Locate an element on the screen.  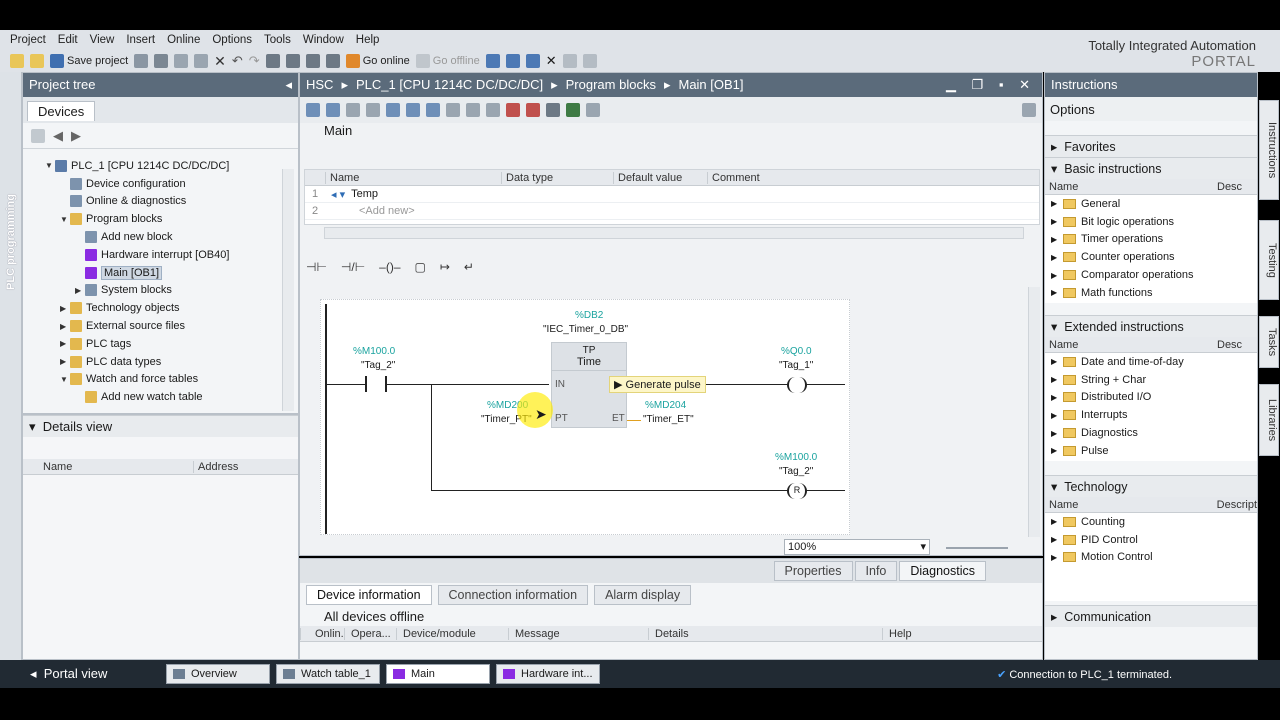
go-offline-button: Go offline is located at coordinates (447, 61).